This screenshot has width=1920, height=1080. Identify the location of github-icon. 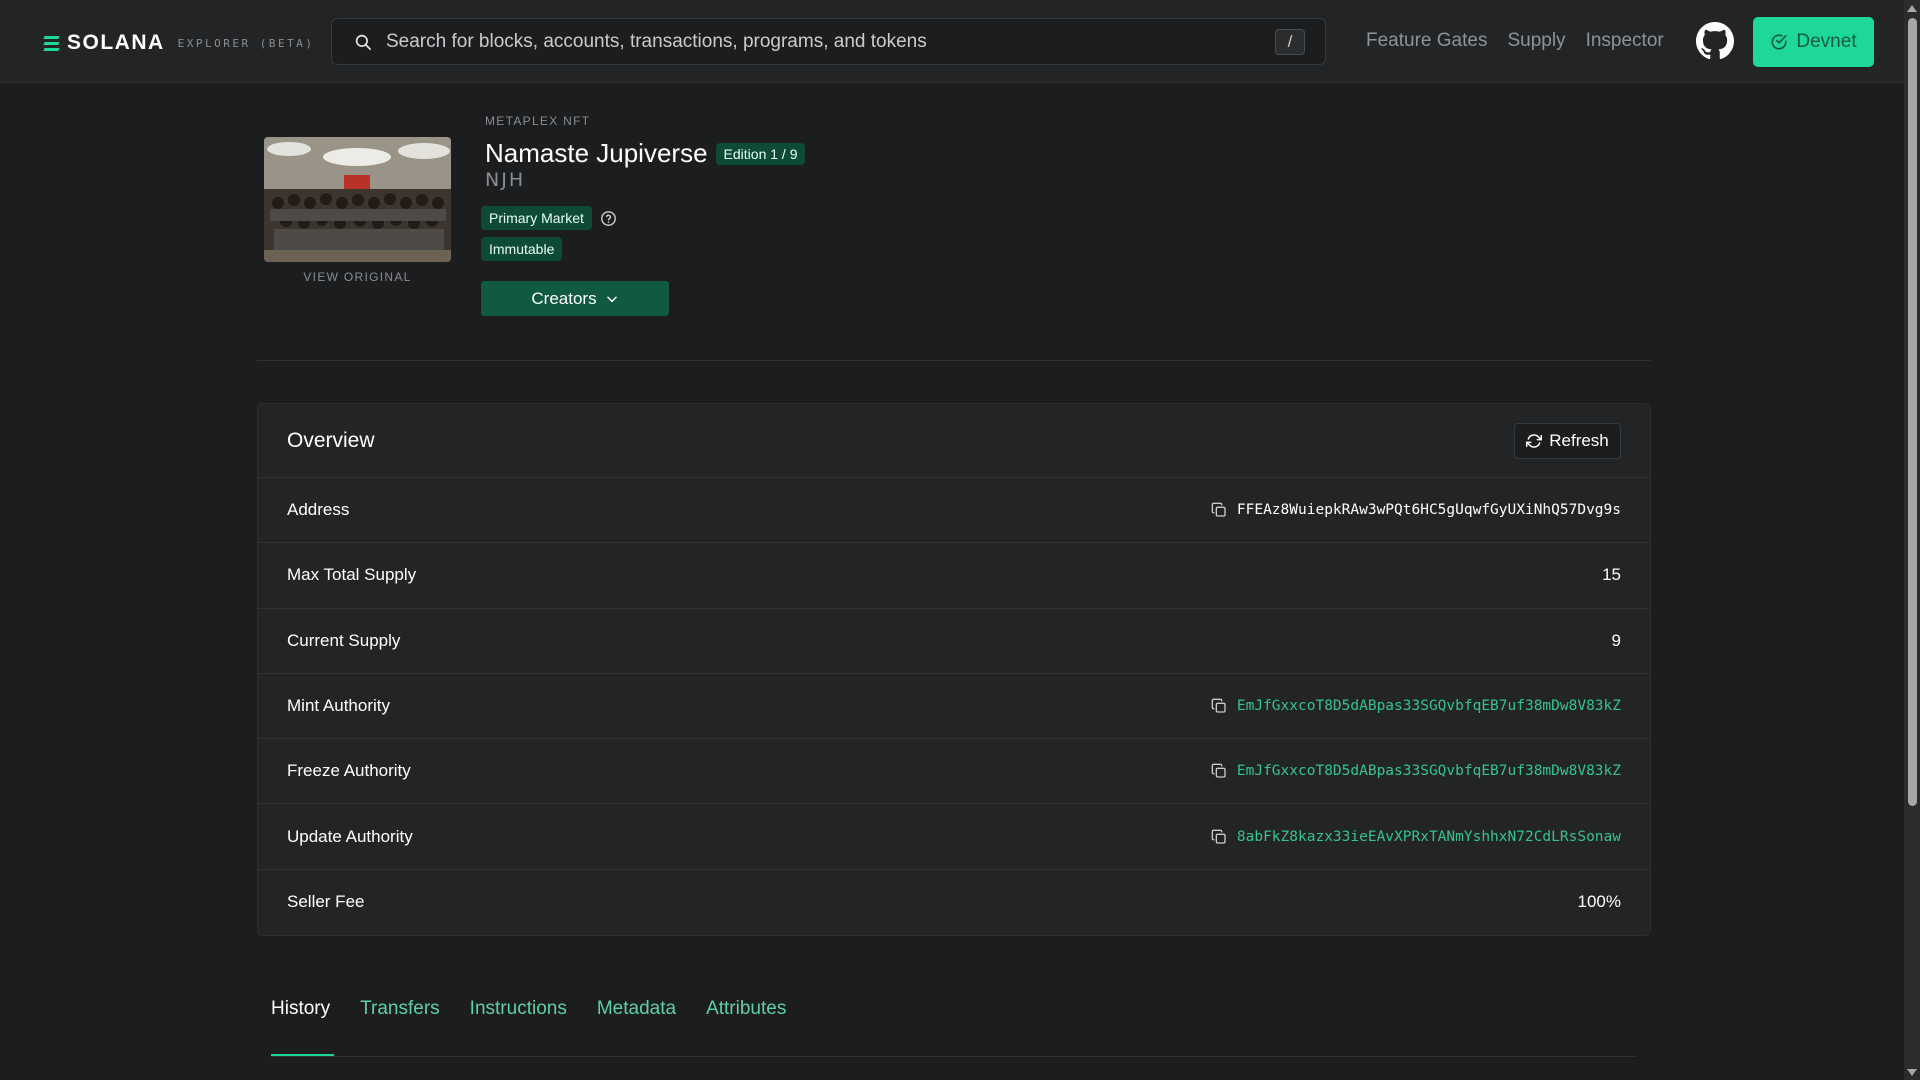
(1715, 41).